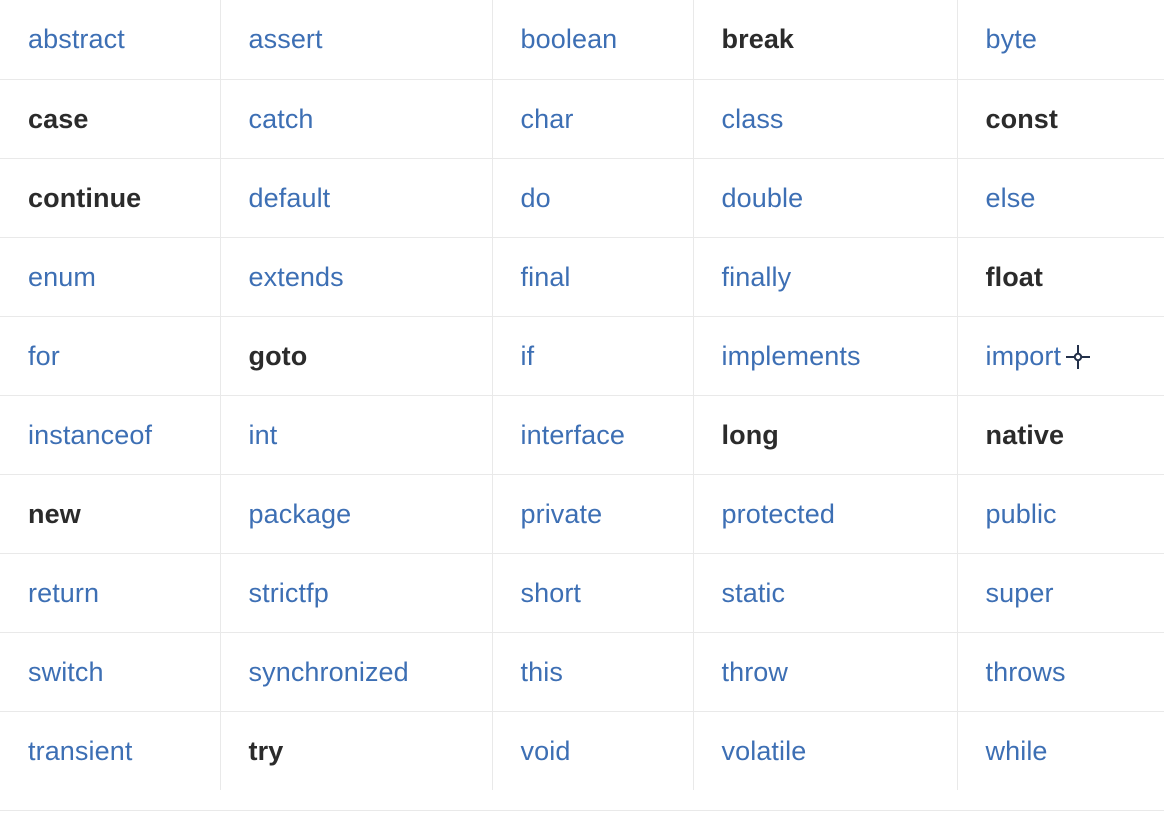 This screenshot has height=818, width=1164. Describe the element at coordinates (90, 435) in the screenshot. I see `keyword-link: instanceof` at that location.